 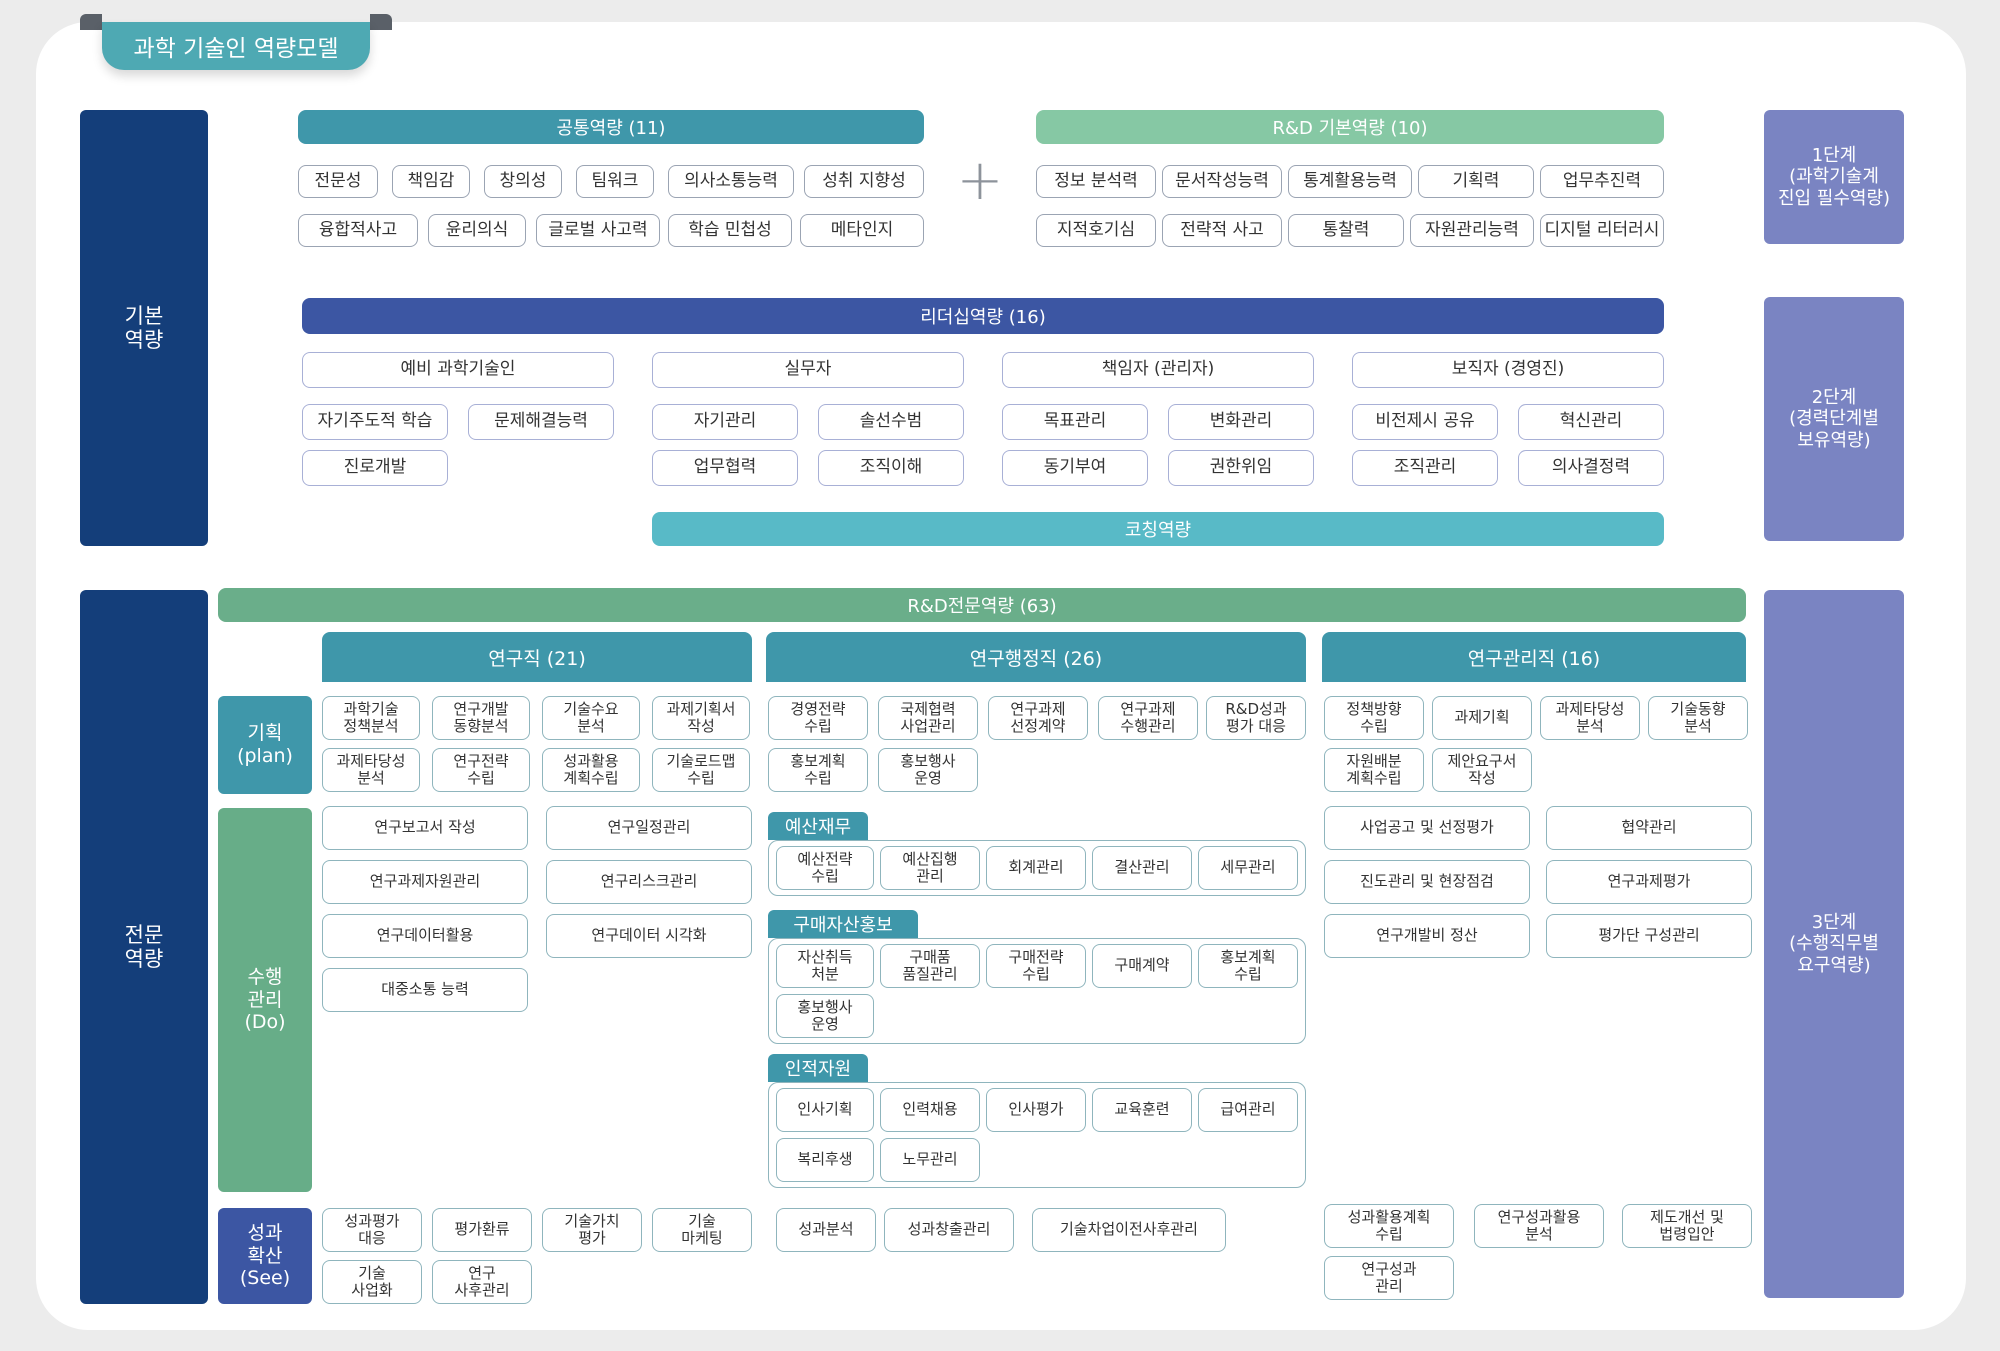 What do you see at coordinates (649, 882) in the screenshot?
I see `researcher-do-item: 연구리스크관리` at bounding box center [649, 882].